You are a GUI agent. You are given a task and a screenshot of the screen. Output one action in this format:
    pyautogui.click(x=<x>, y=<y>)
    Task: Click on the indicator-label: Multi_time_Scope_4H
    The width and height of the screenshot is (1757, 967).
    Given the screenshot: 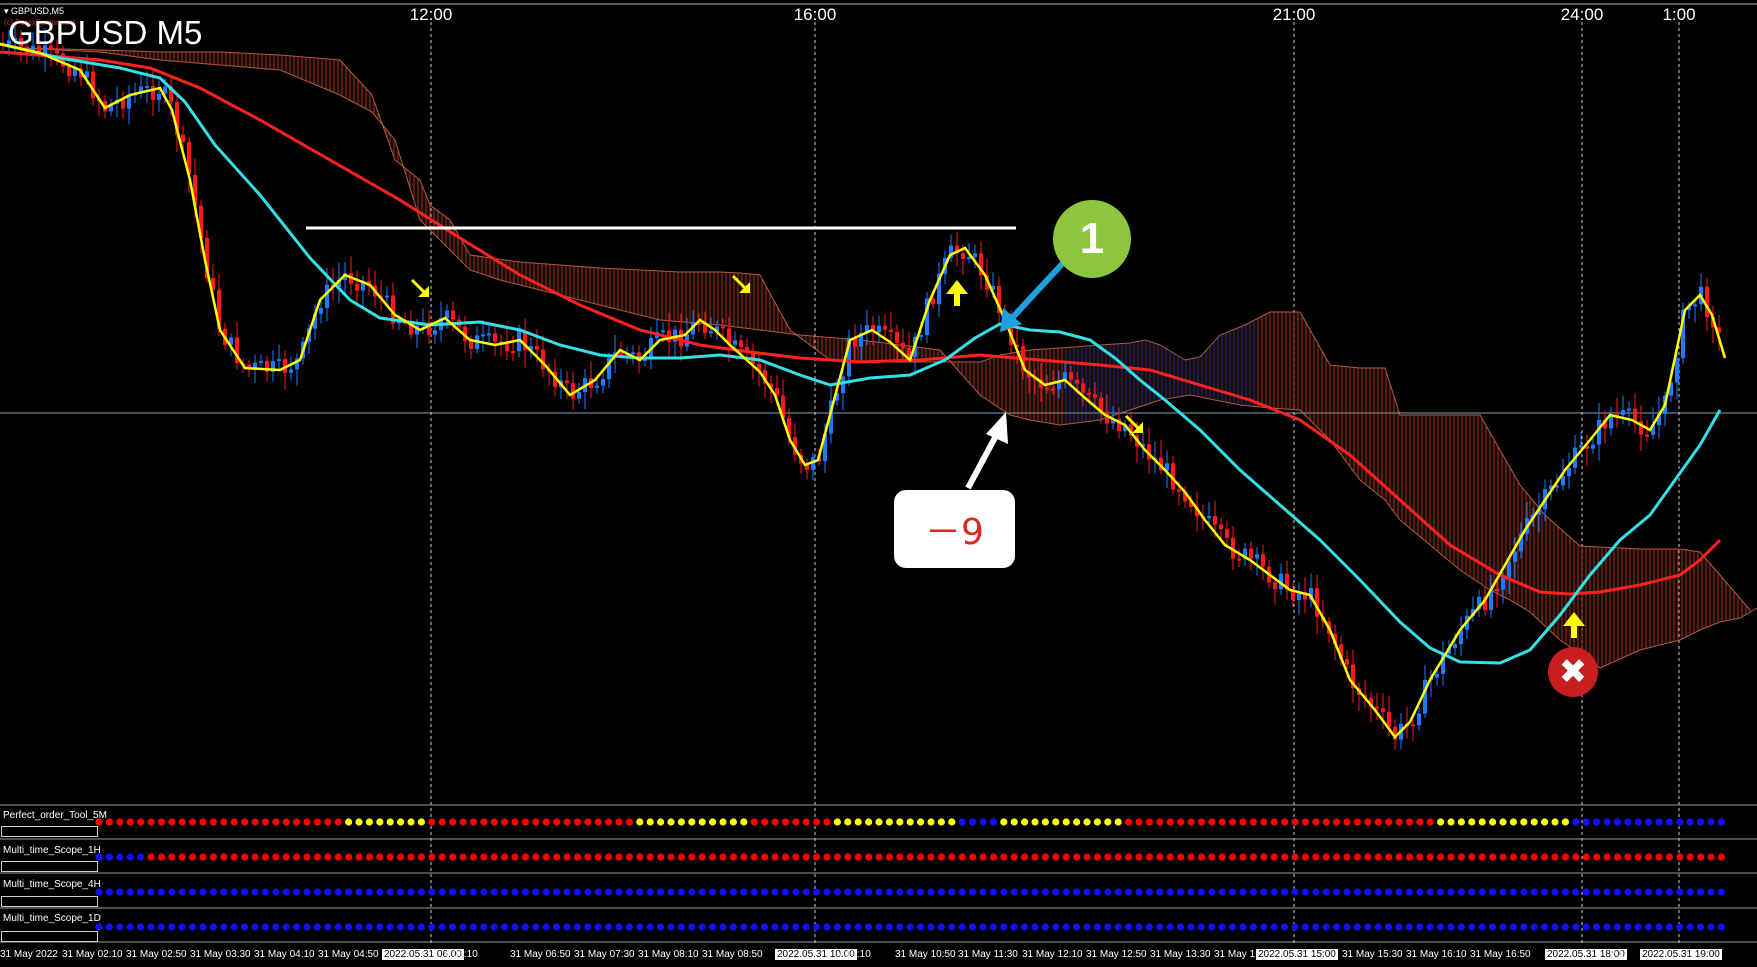 What is the action you would take?
    pyautogui.click(x=52, y=884)
    